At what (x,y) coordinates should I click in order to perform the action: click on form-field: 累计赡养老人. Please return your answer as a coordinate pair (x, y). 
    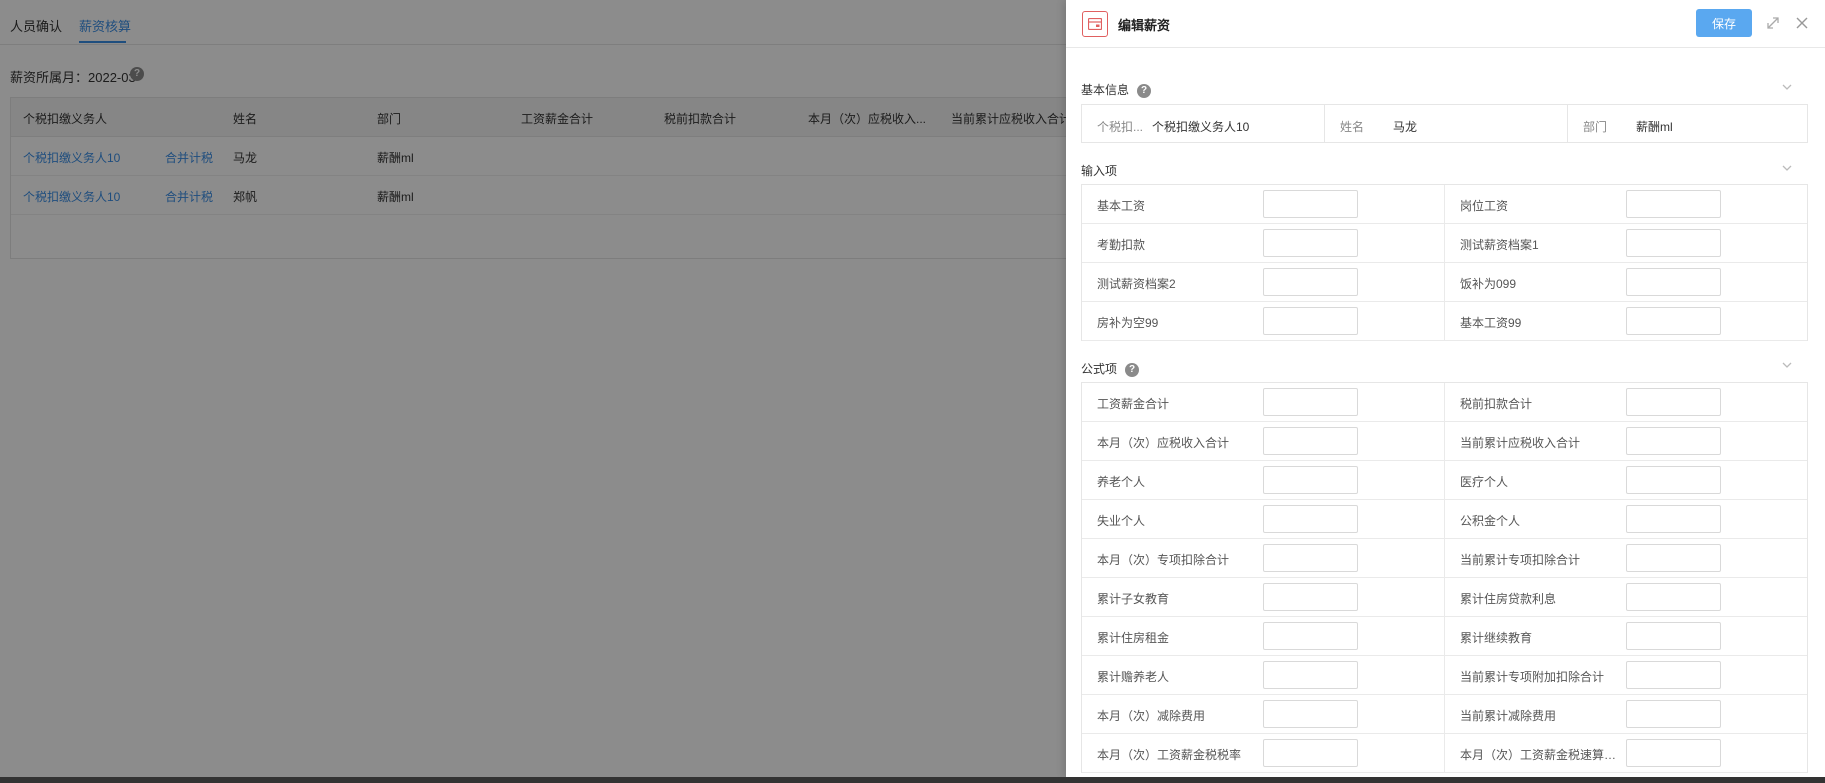
    Looking at the image, I should click on (1263, 675).